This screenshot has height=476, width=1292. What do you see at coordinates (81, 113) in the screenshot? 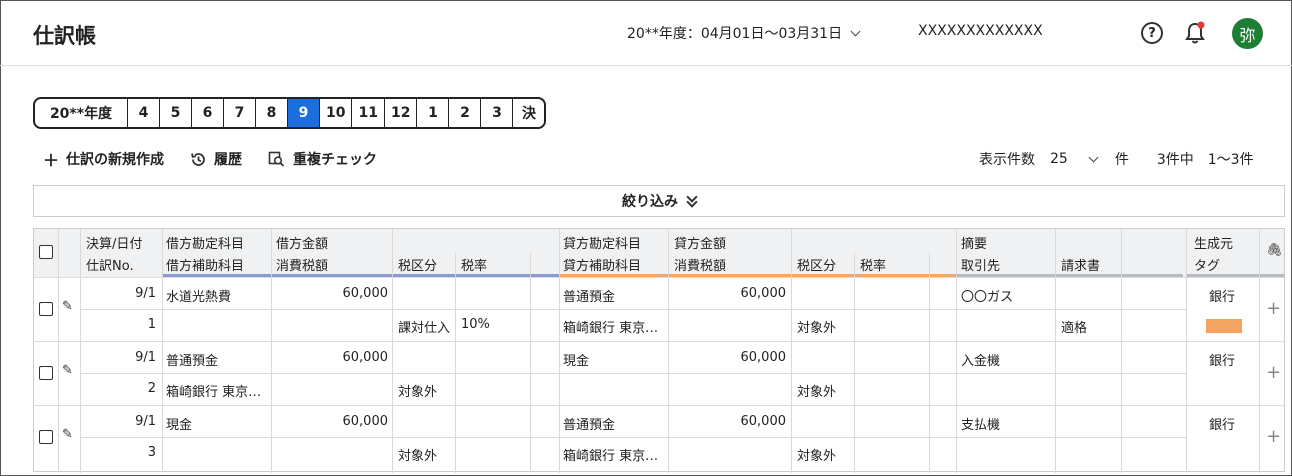
I see `month-tab: 20**年度` at bounding box center [81, 113].